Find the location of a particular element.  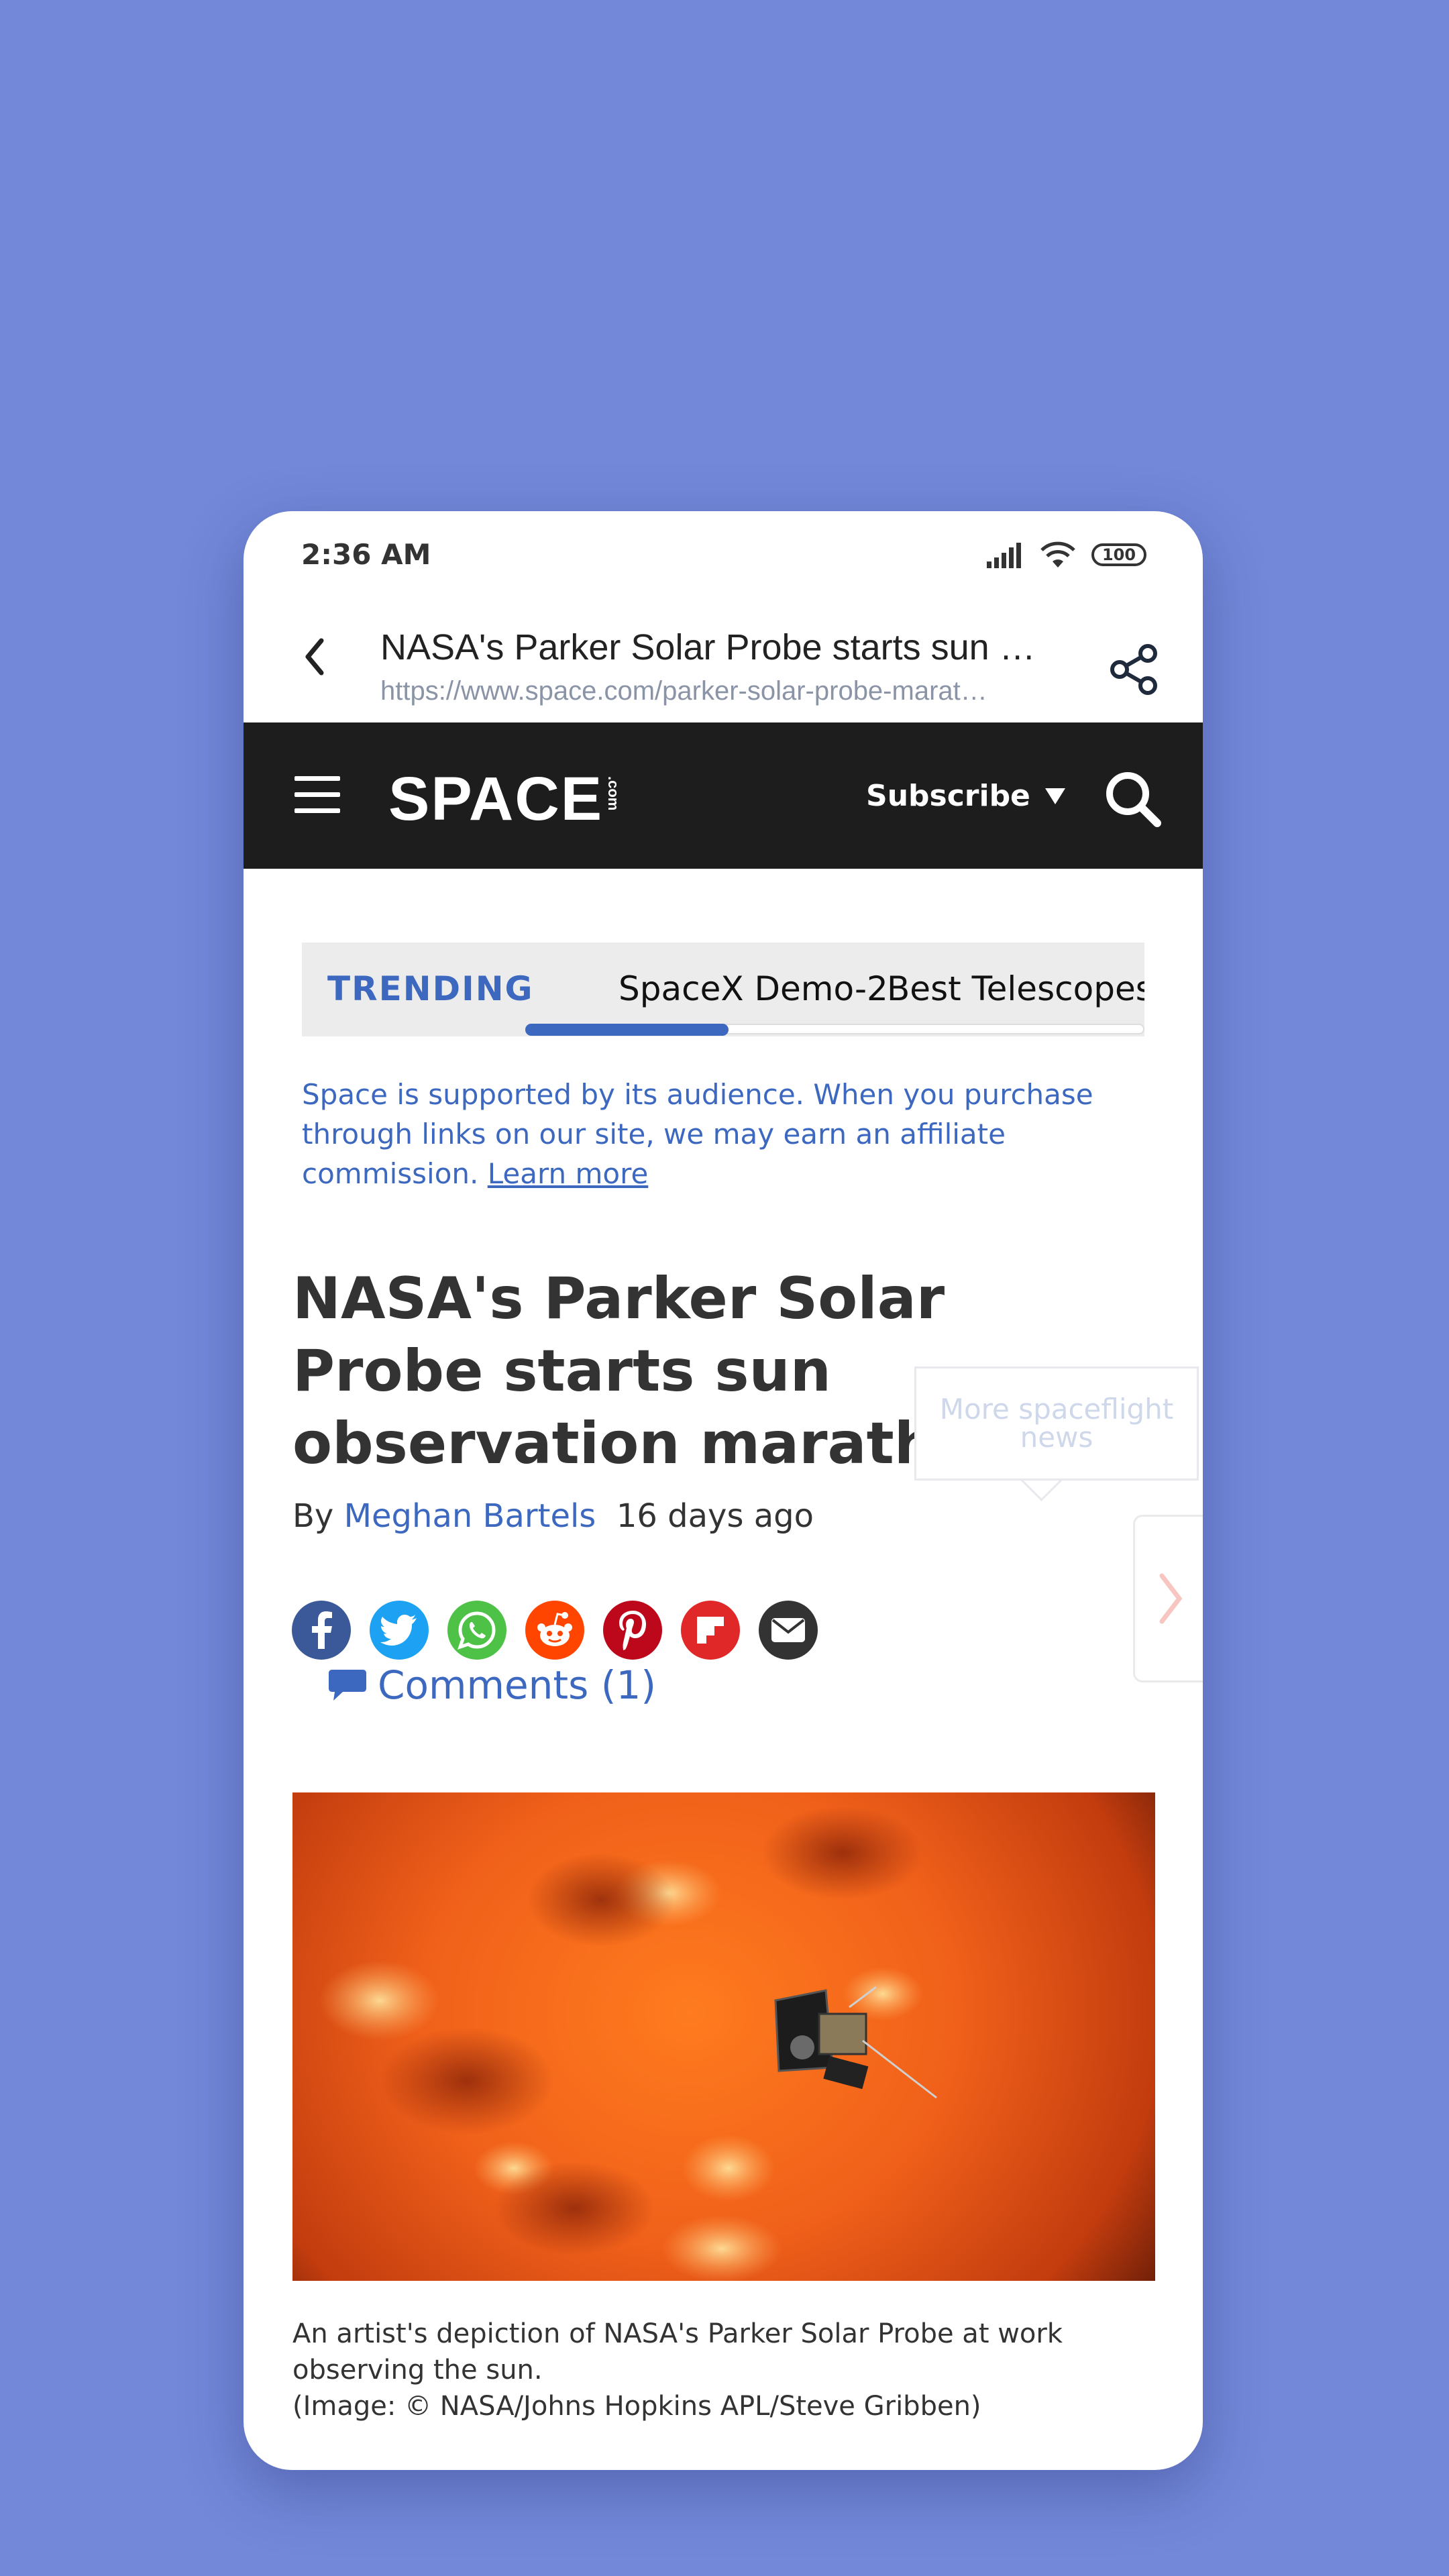

learn-more-link: Learn more is located at coordinates (568, 1173).